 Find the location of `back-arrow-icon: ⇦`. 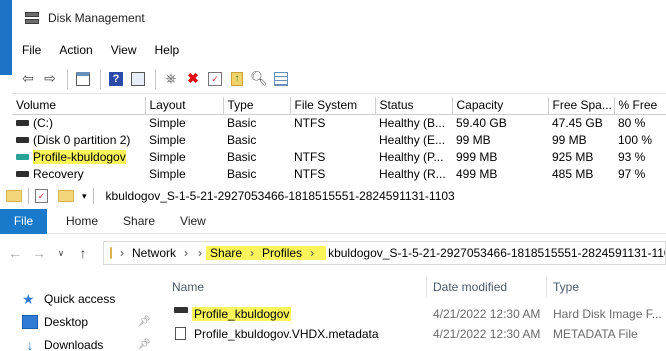

back-arrow-icon: ⇦ is located at coordinates (28, 79).